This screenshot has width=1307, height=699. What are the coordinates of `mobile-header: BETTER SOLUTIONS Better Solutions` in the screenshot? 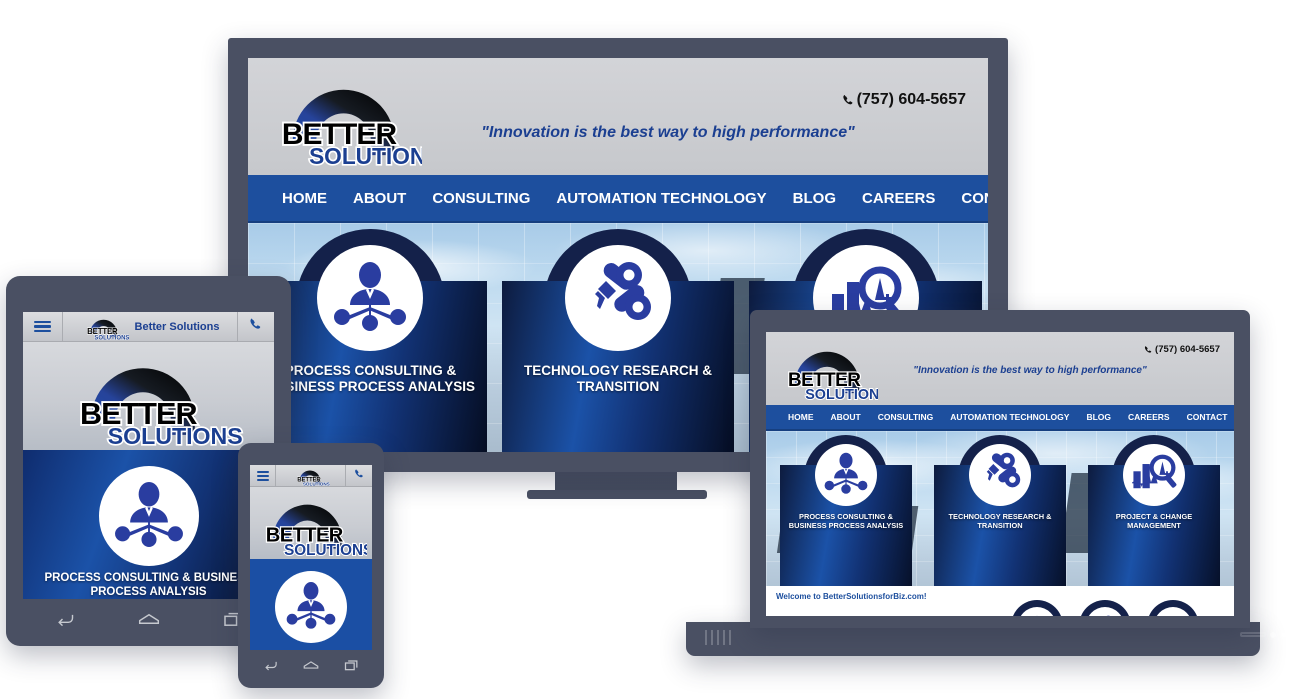 It's located at (148, 327).